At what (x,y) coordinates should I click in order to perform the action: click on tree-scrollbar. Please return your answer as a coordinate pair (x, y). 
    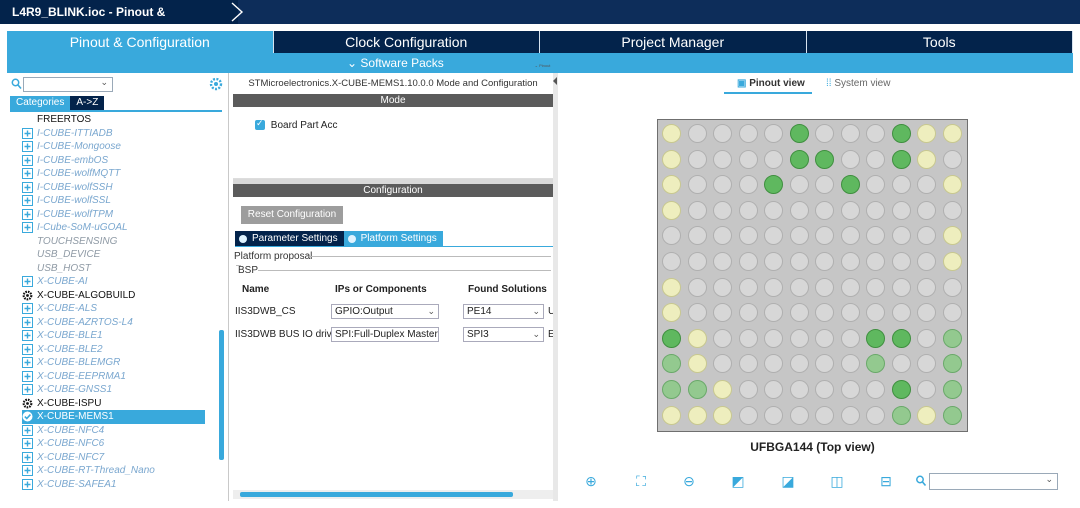
    Looking at the image, I should click on (221, 395).